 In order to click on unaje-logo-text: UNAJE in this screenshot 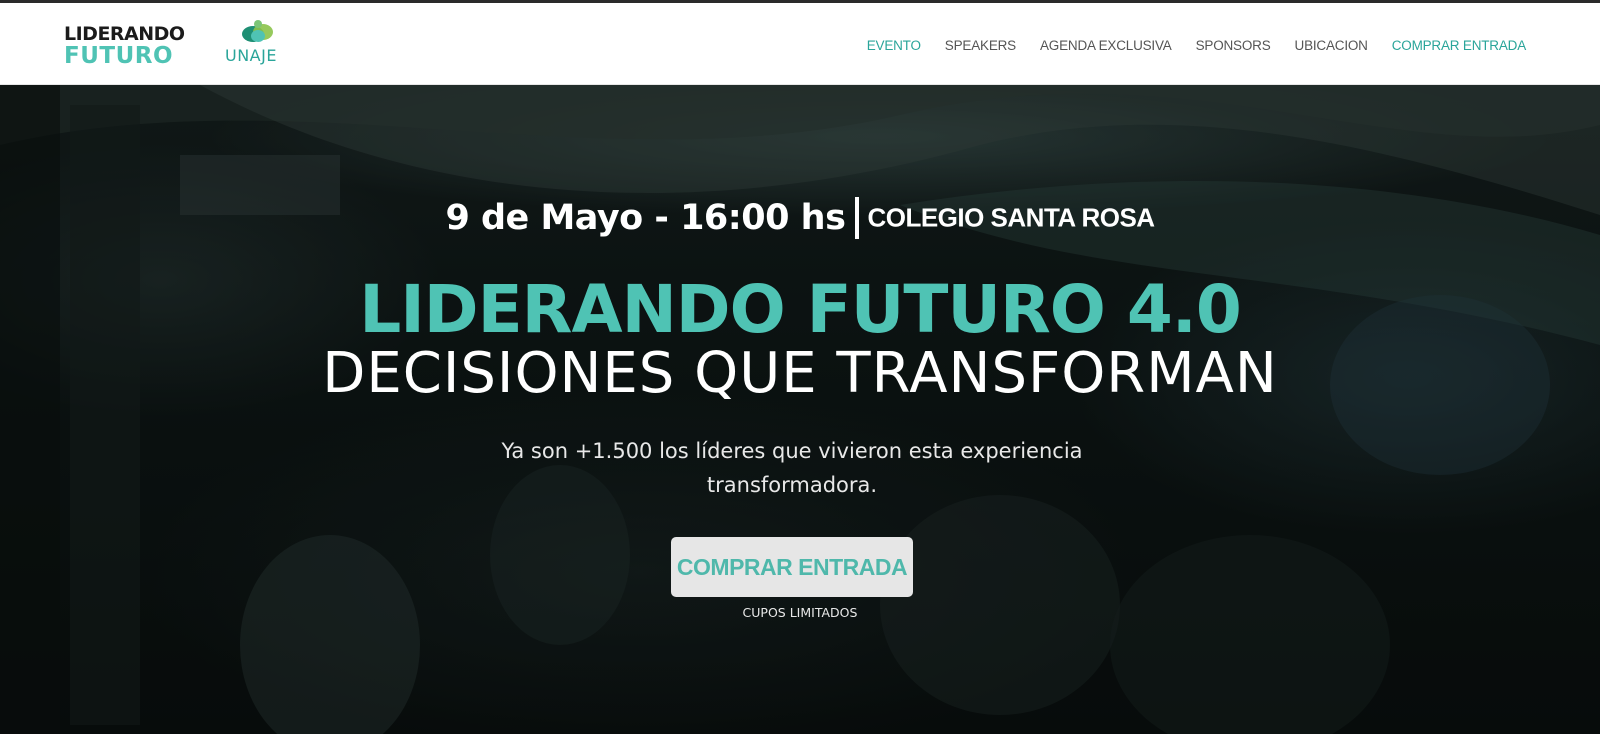, I will do `click(251, 55)`.